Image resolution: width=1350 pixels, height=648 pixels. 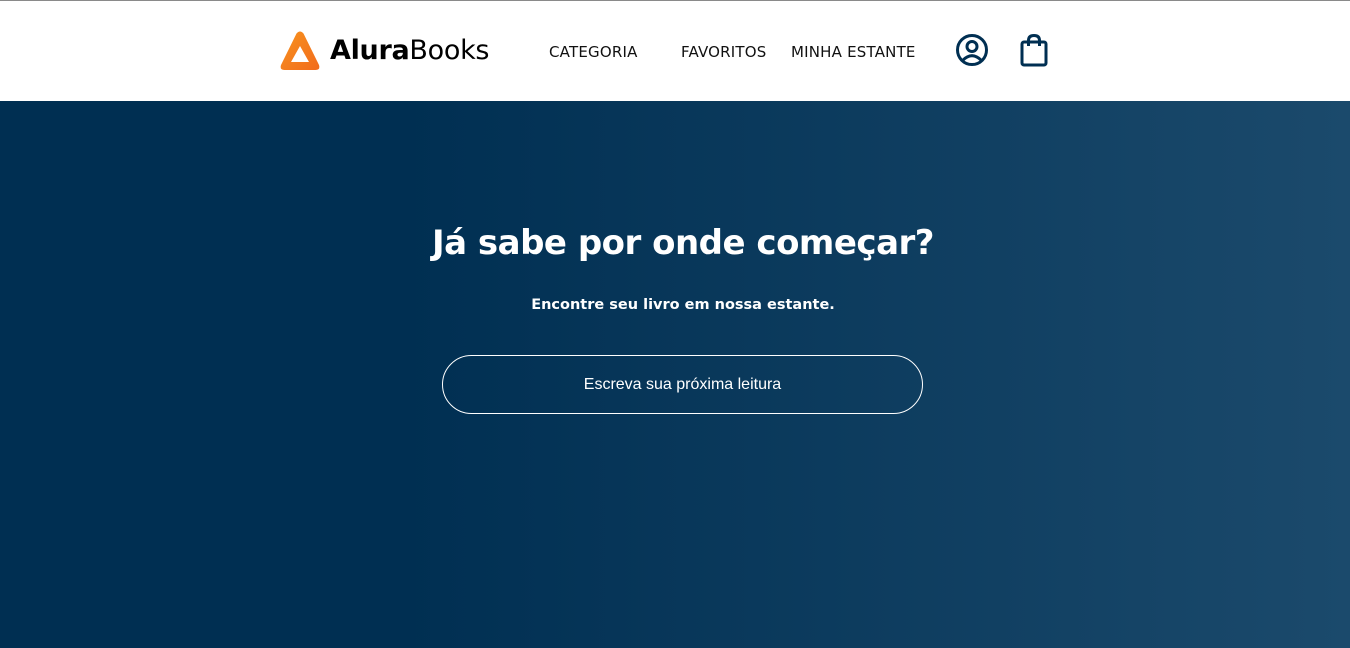 What do you see at coordinates (449, 50) in the screenshot?
I see `brand-name-regular: Books` at bounding box center [449, 50].